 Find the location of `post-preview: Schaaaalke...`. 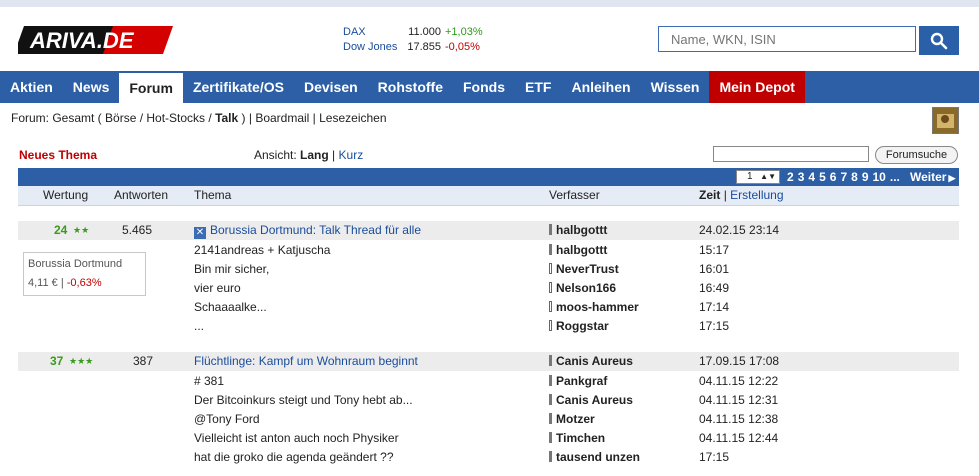

post-preview: Schaaaalke... is located at coordinates (230, 307).